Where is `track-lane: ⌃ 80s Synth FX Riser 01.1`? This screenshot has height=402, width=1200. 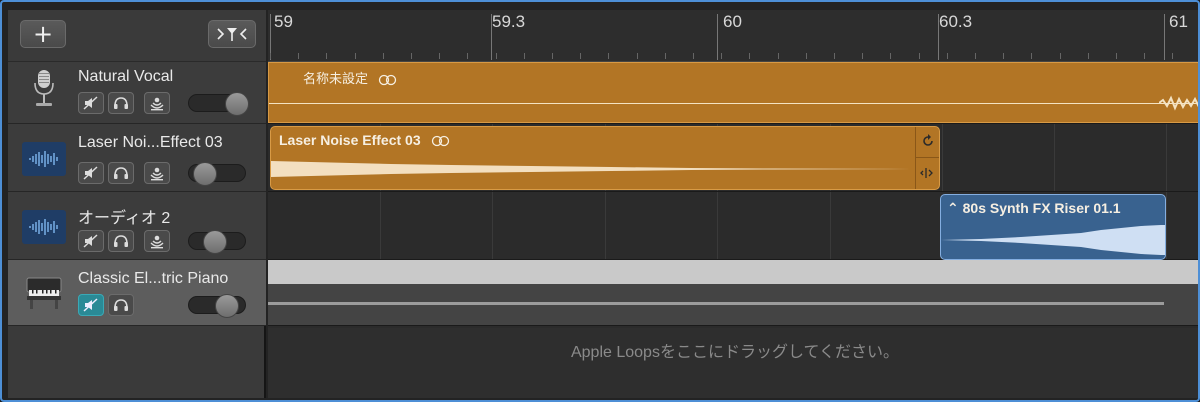
track-lane: ⌃ 80s Synth FX Riser 01.1 is located at coordinates (733, 226).